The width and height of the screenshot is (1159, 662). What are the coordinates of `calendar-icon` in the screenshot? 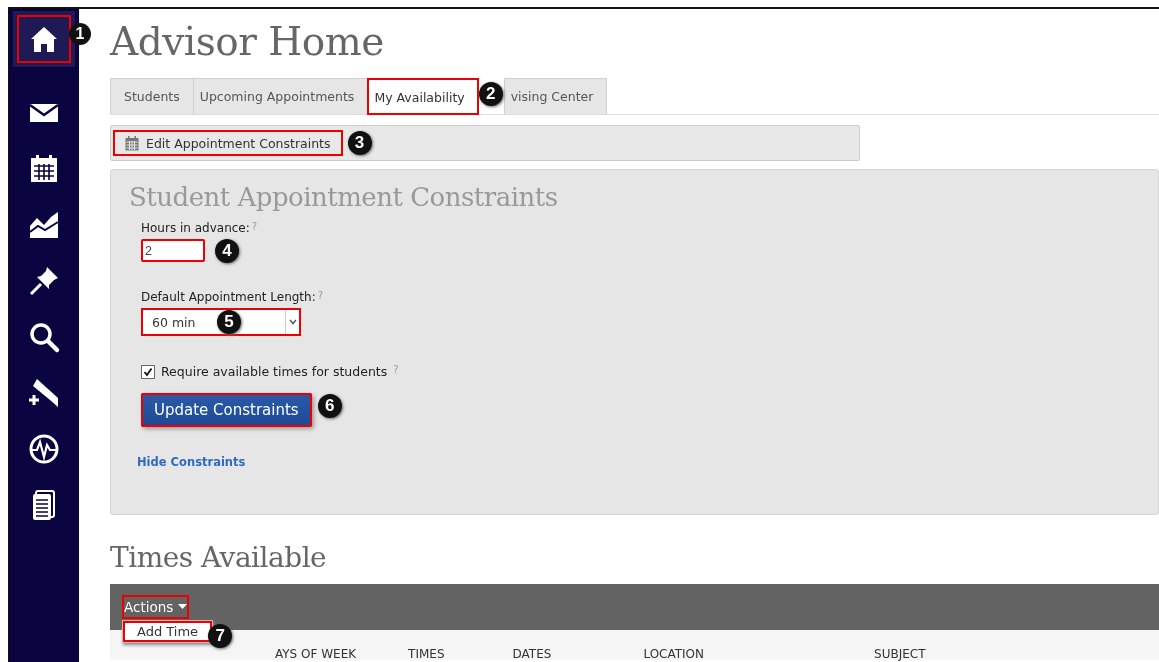 It's located at (132, 143).